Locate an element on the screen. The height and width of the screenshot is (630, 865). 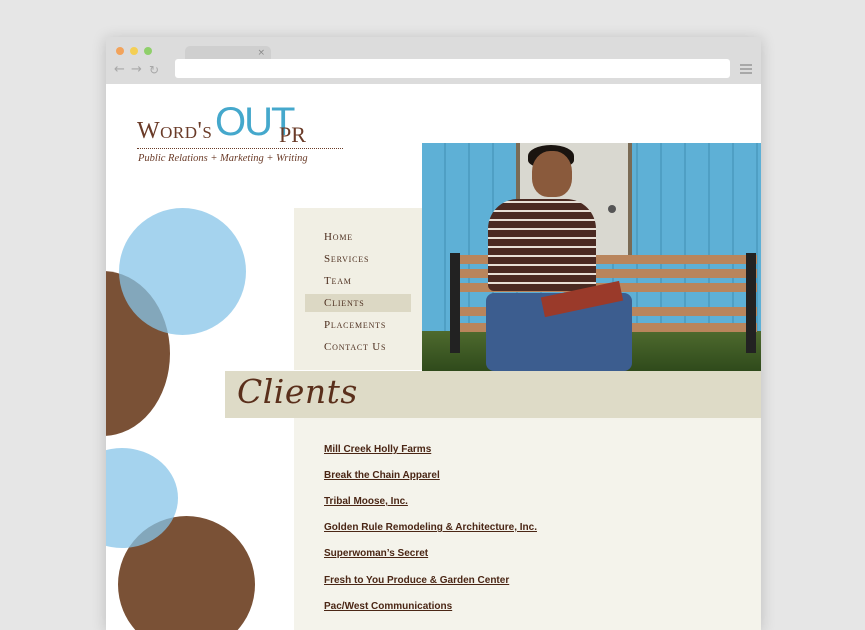
browser-toolbar: × ← → ↻ is located at coordinates (433, 60).